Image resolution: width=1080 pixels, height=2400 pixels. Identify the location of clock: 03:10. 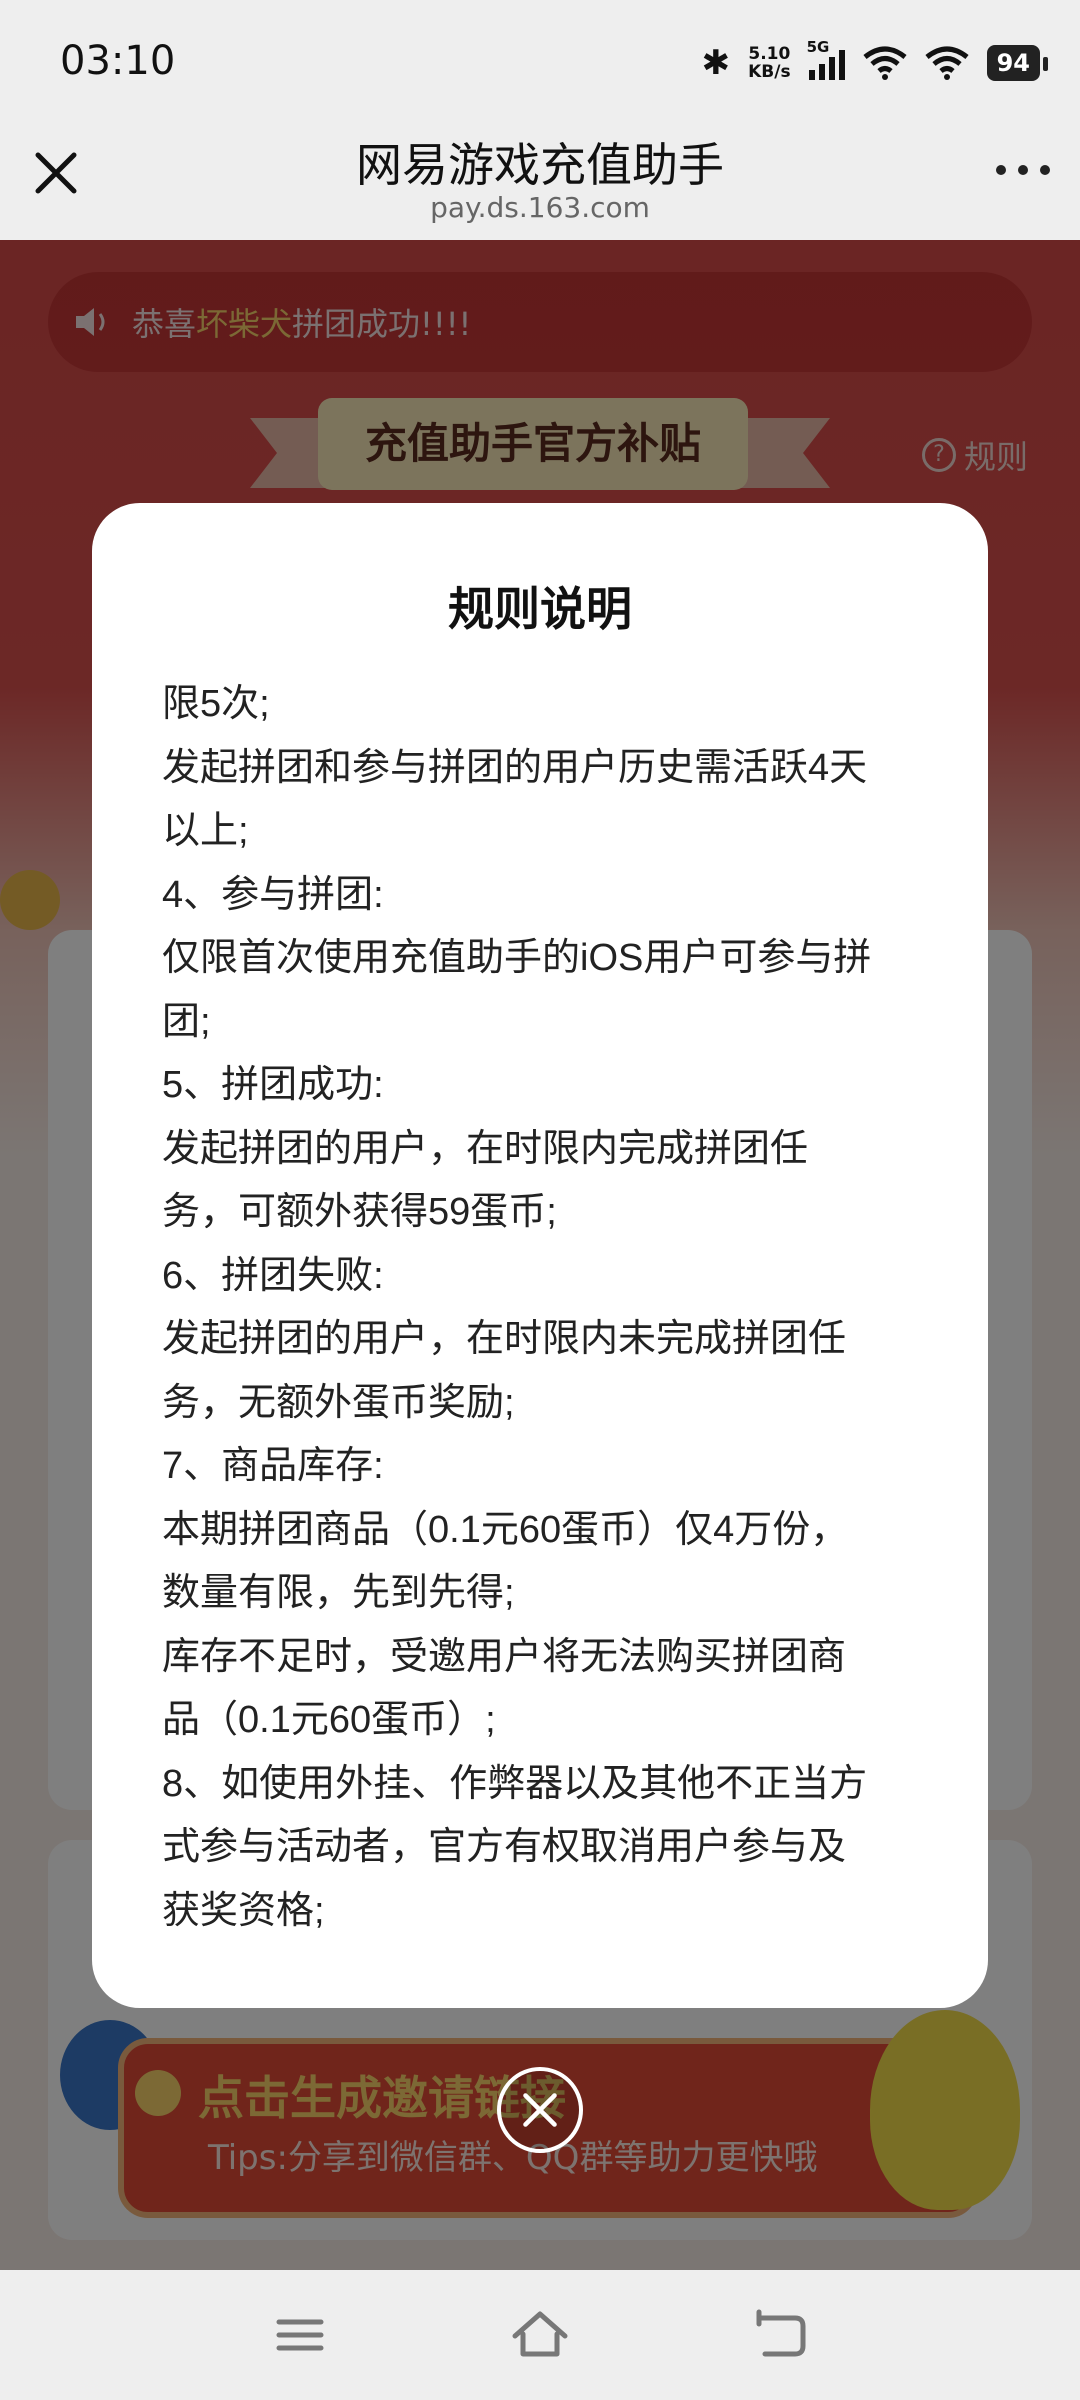
(118, 61).